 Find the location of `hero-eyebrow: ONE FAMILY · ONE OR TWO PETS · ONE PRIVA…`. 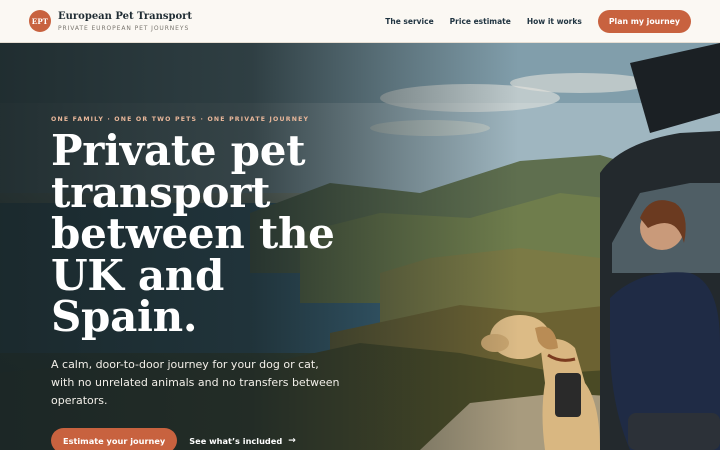

hero-eyebrow: ONE FAMILY · ONE OR TWO PETS · ONE PRIVA… is located at coordinates (180, 119).